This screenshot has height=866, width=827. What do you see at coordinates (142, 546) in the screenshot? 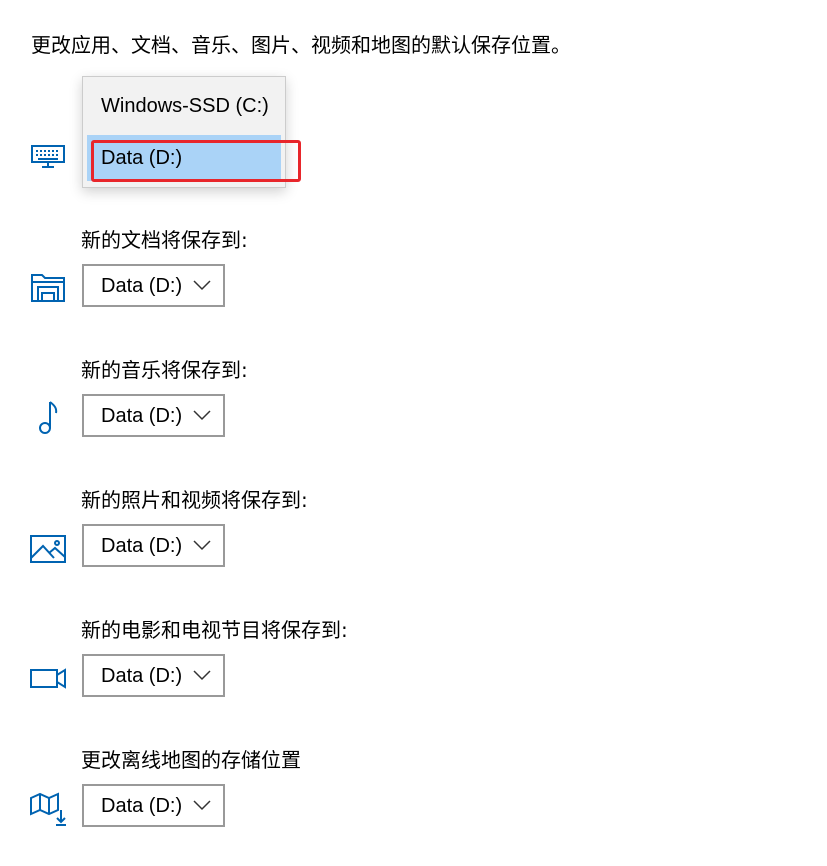
I see `photos-drive-value: Data (D:)` at bounding box center [142, 546].